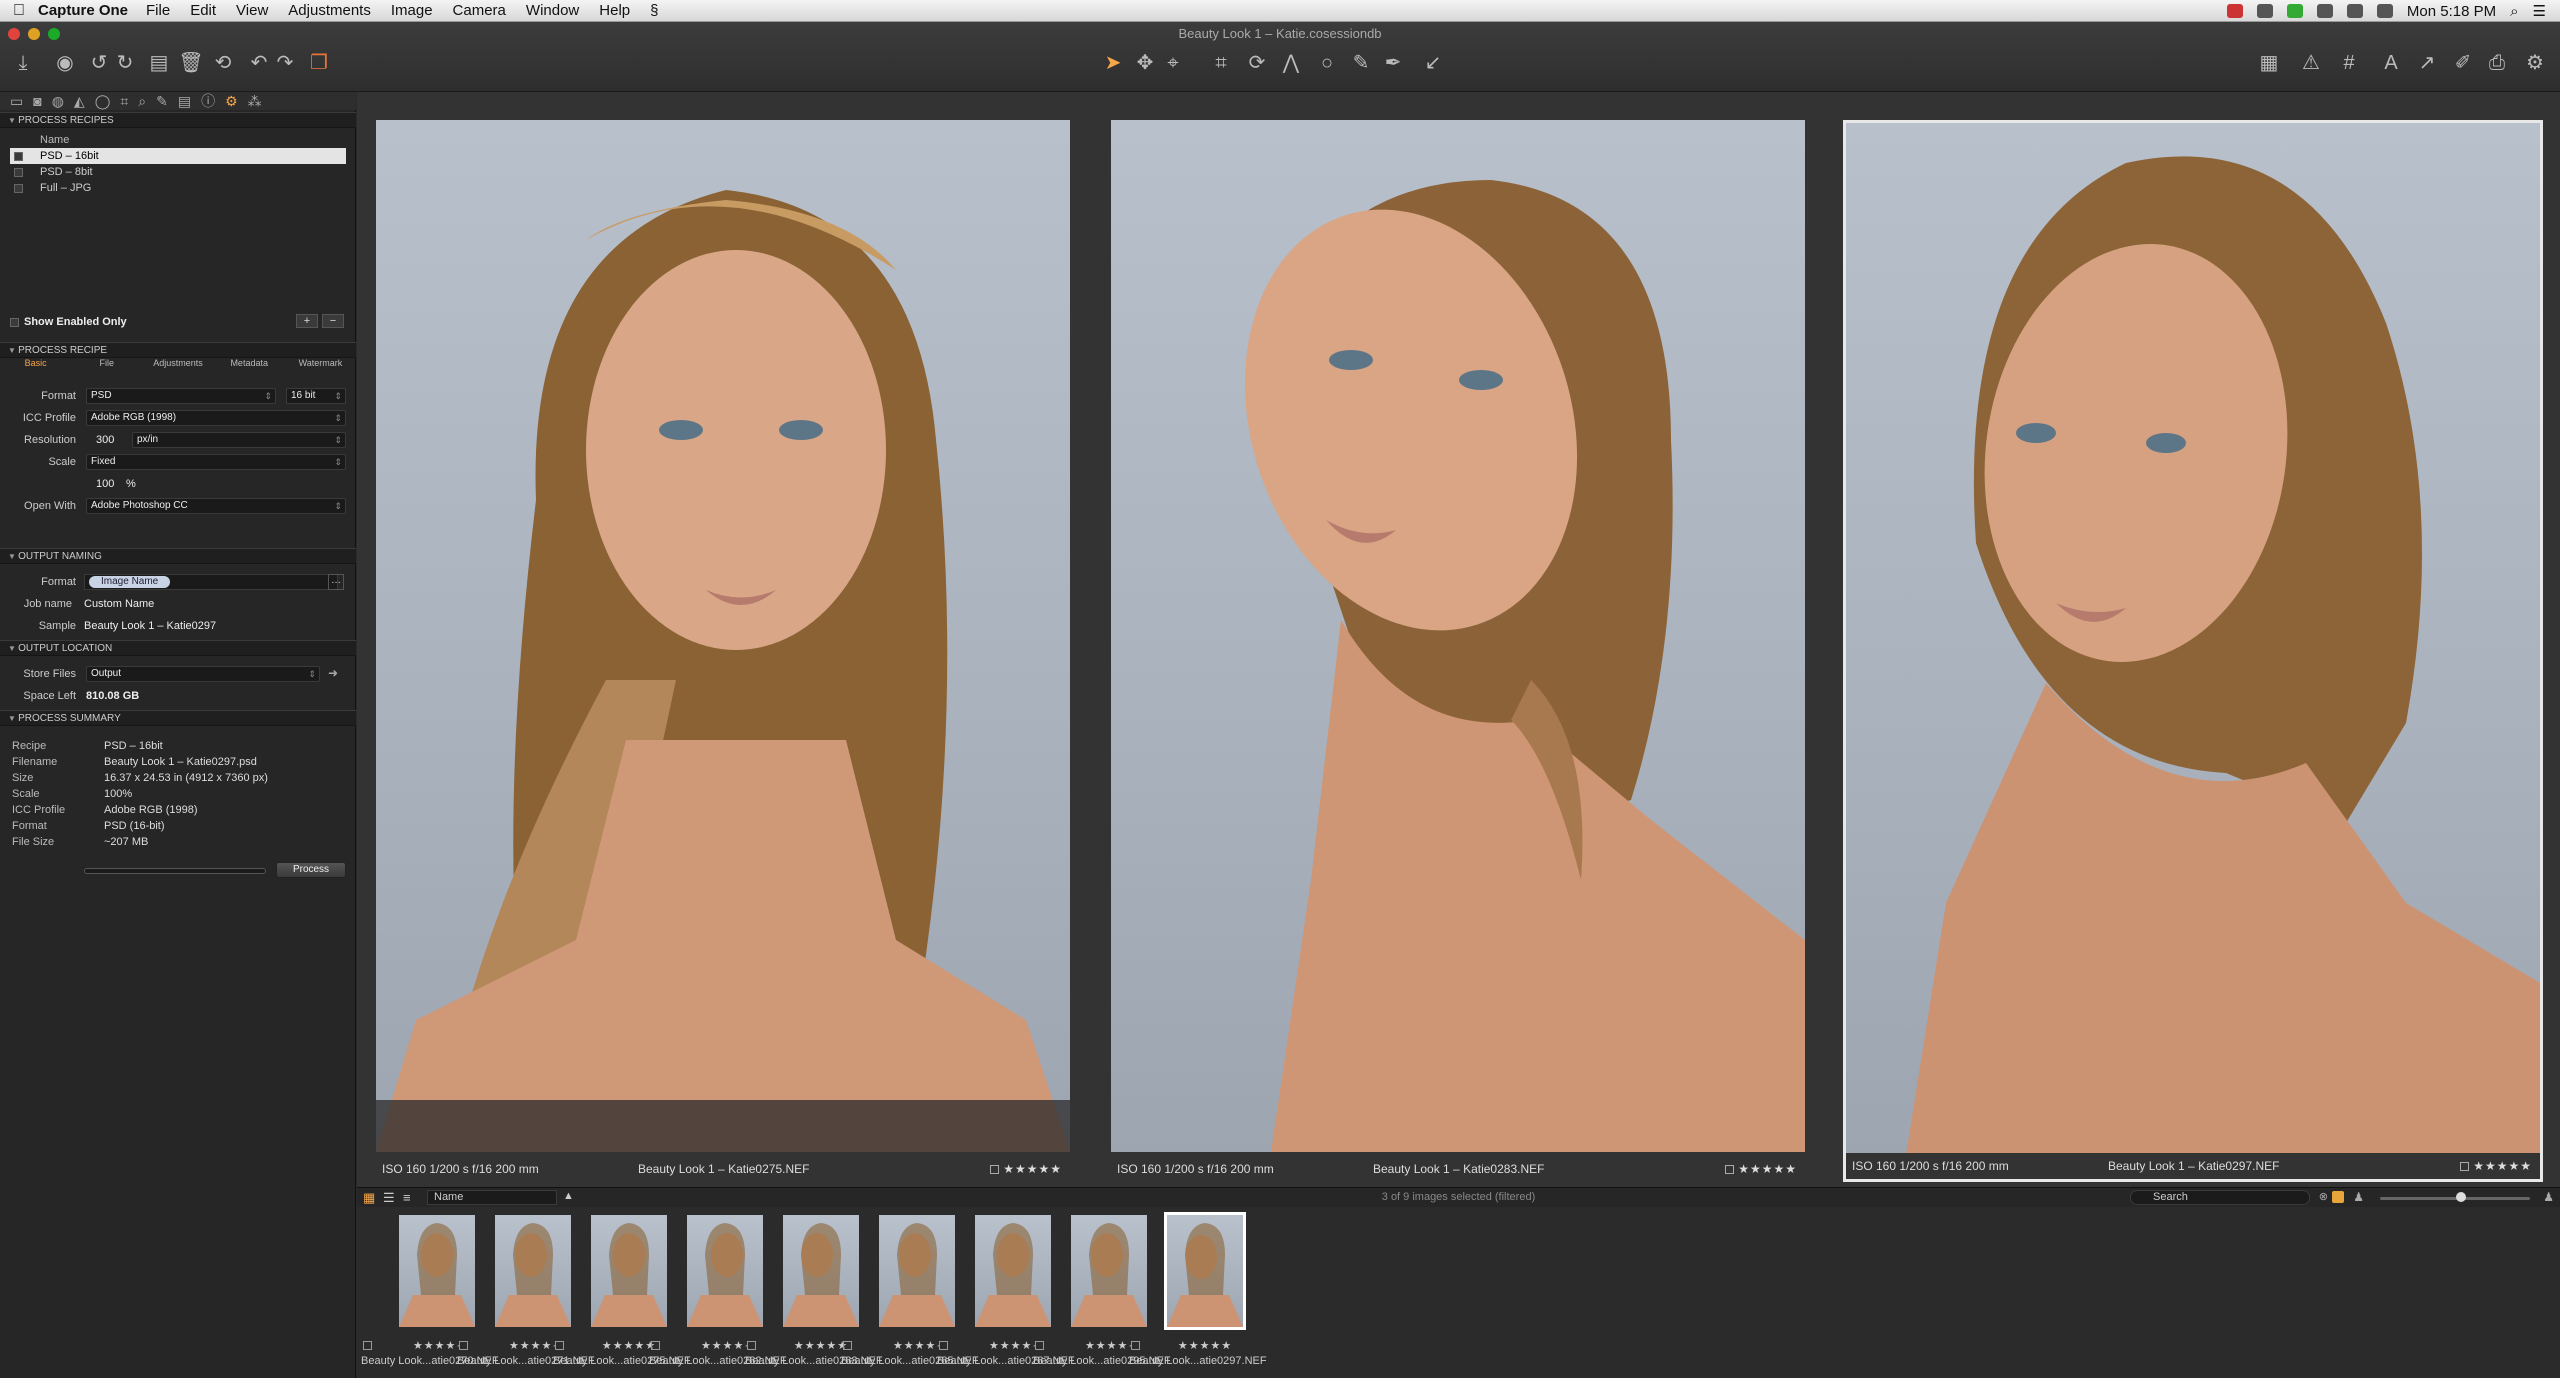  I want to click on format-select: PSD, so click(181, 396).